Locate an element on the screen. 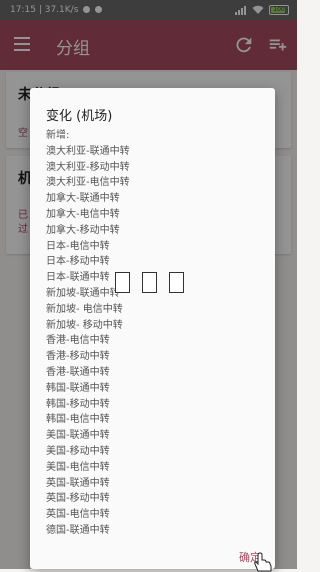 Image resolution: width=320 pixels, height=572 pixels. route-item: 韩国-移动中转 is located at coordinates (78, 404).